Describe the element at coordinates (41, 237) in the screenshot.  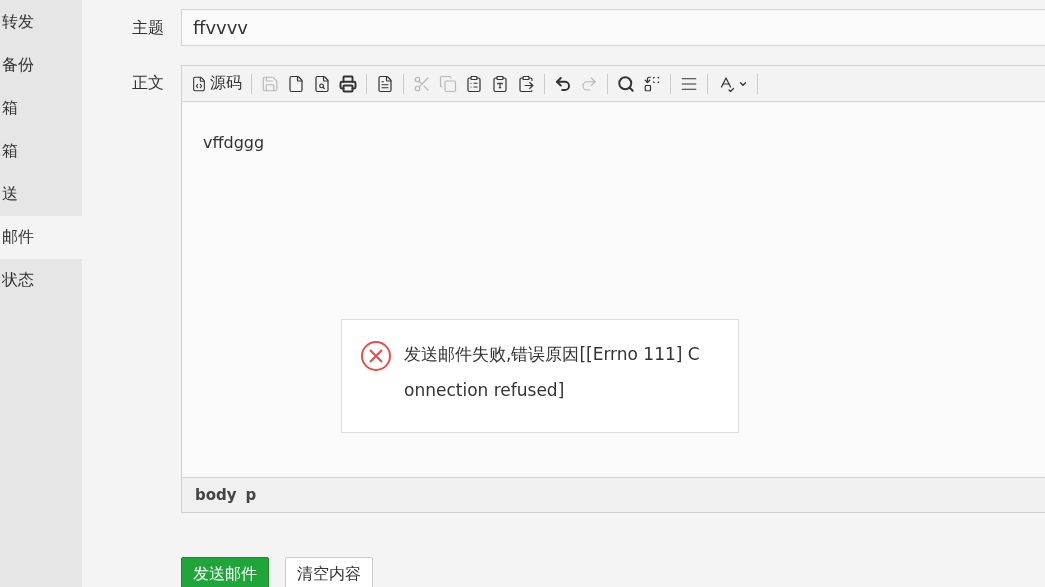
I see `sidebar-item: 邮件` at that location.